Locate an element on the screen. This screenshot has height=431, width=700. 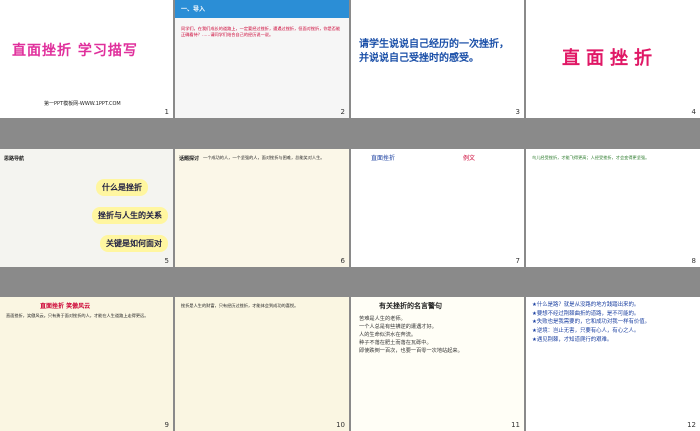
slide-number: 6 is located at coordinates (342, 261).